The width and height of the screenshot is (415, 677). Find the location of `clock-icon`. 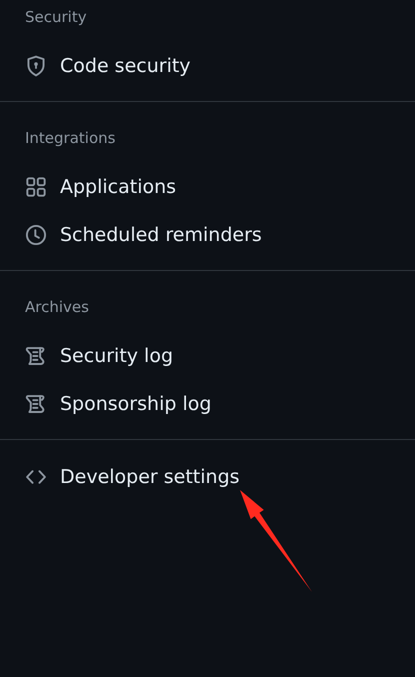

clock-icon is located at coordinates (36, 235).